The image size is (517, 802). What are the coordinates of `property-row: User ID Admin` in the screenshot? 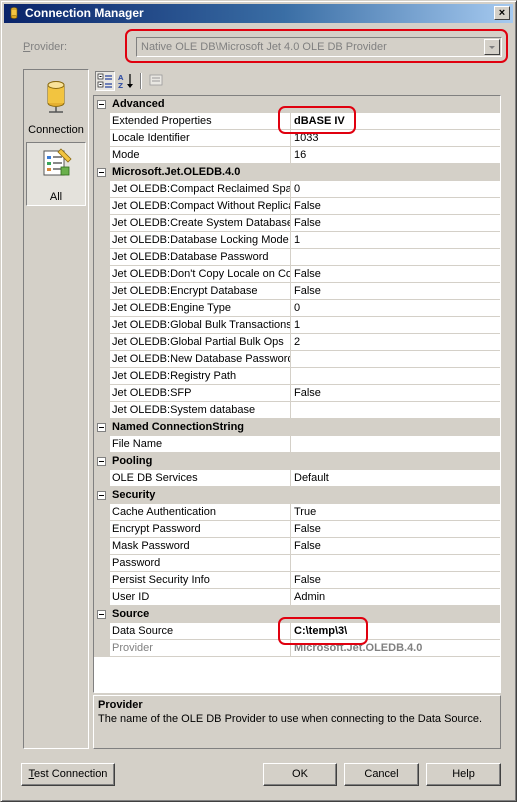 It's located at (297, 597).